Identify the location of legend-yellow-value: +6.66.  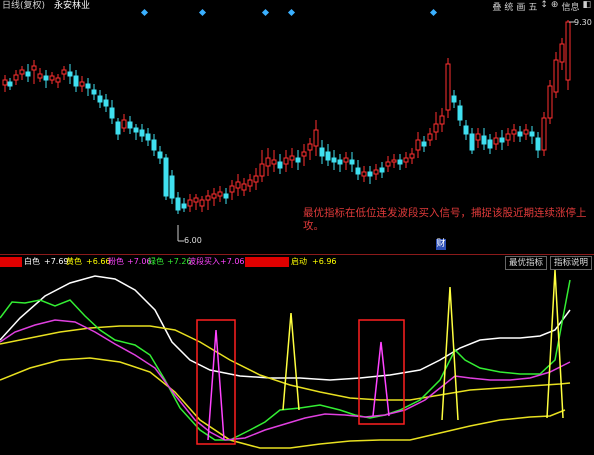
(98, 261).